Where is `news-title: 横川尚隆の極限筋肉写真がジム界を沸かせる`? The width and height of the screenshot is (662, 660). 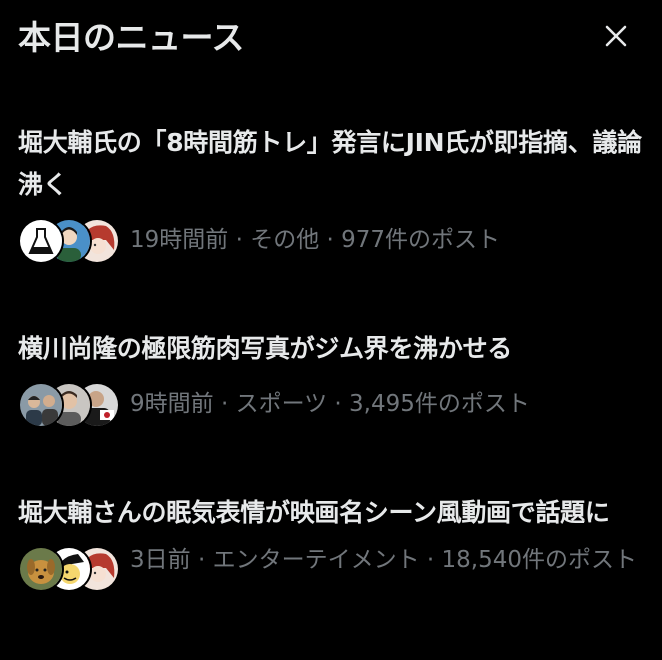
news-title: 横川尚隆の極限筋肉写真がジム界を沸かせる is located at coordinates (265, 348).